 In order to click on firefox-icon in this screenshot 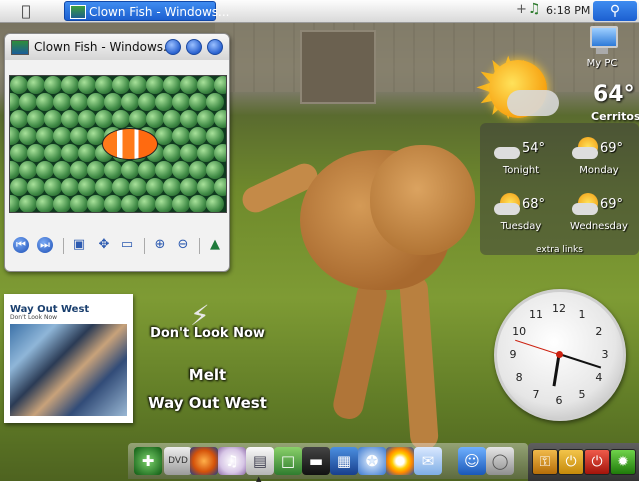, I will do `click(204, 461)`.